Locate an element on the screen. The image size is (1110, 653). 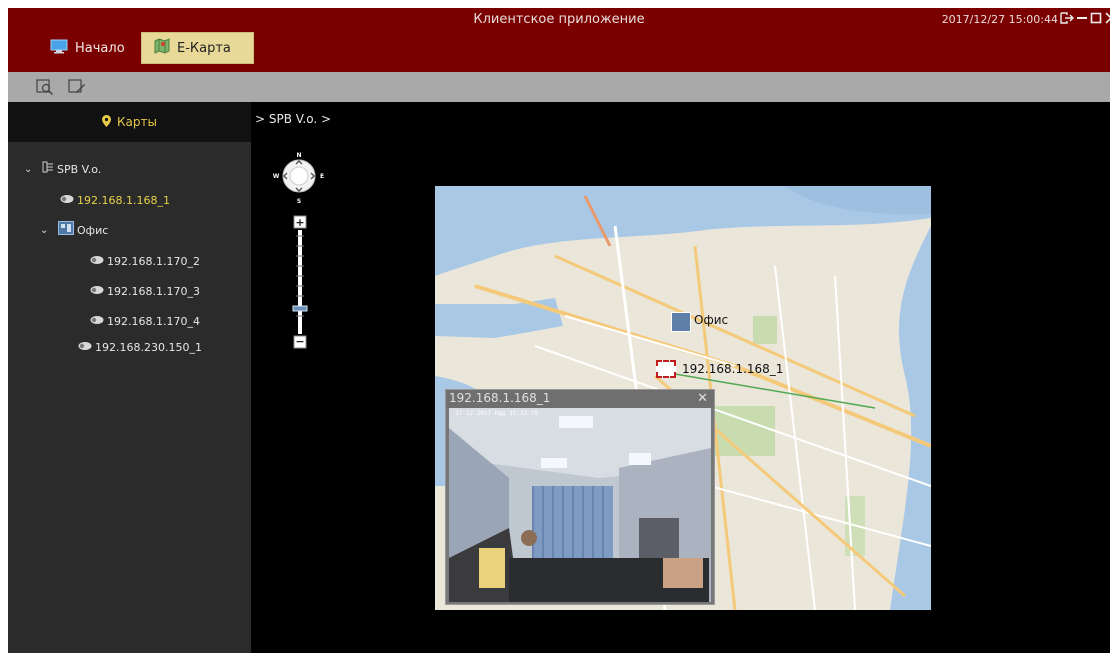
tree-item-camera-170-4: 192.168.1.170_4 is located at coordinates (145, 322).